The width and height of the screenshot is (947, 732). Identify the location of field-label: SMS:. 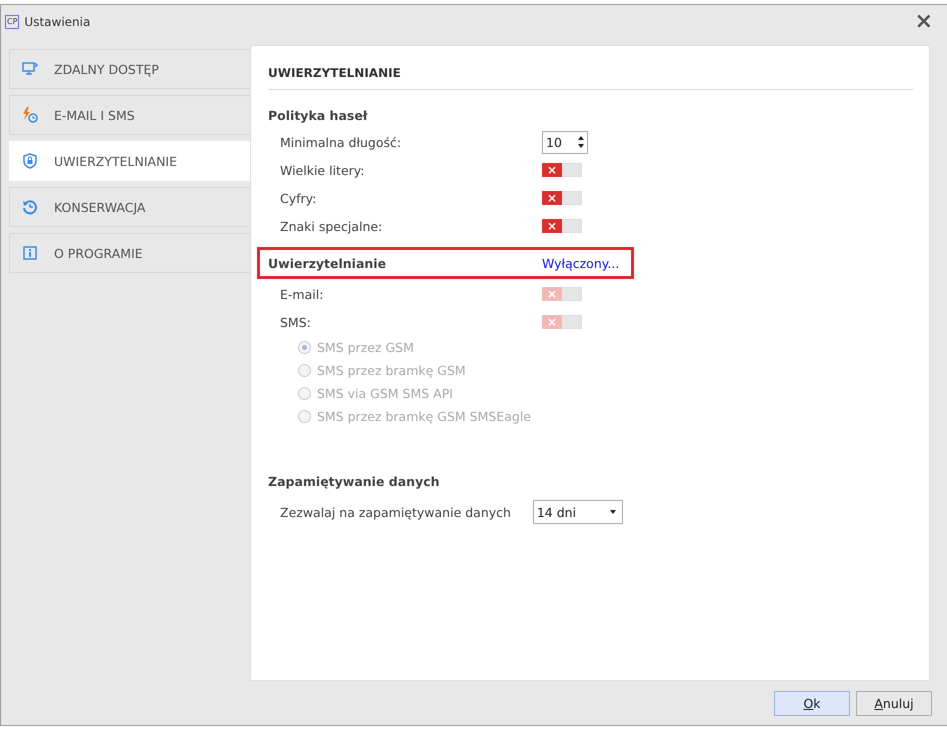
(296, 322).